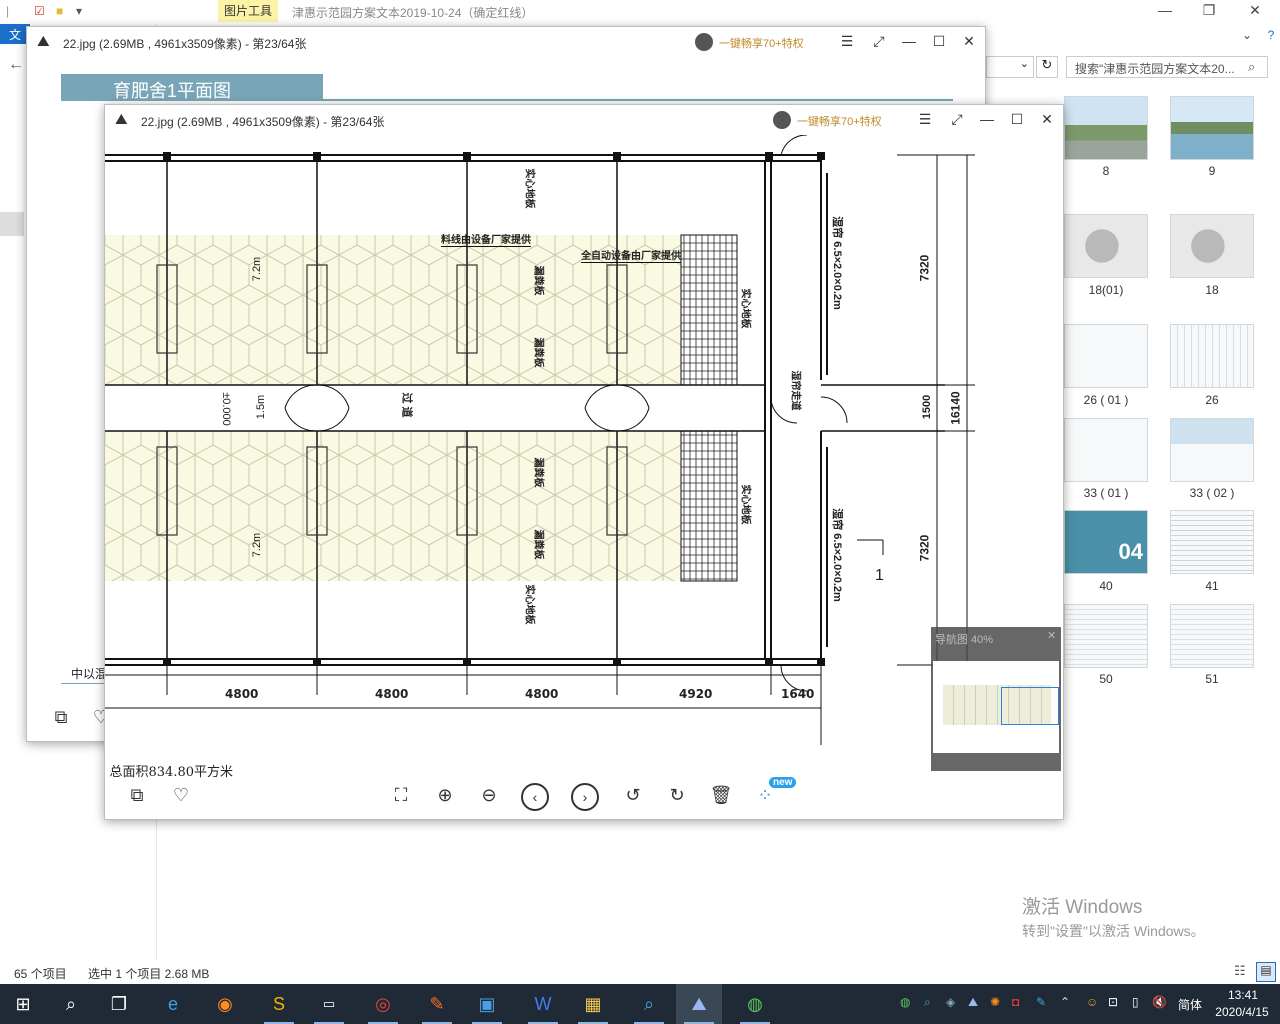  Describe the element at coordinates (1106, 586) in the screenshot. I see `thumbnail-label: 40` at that location.